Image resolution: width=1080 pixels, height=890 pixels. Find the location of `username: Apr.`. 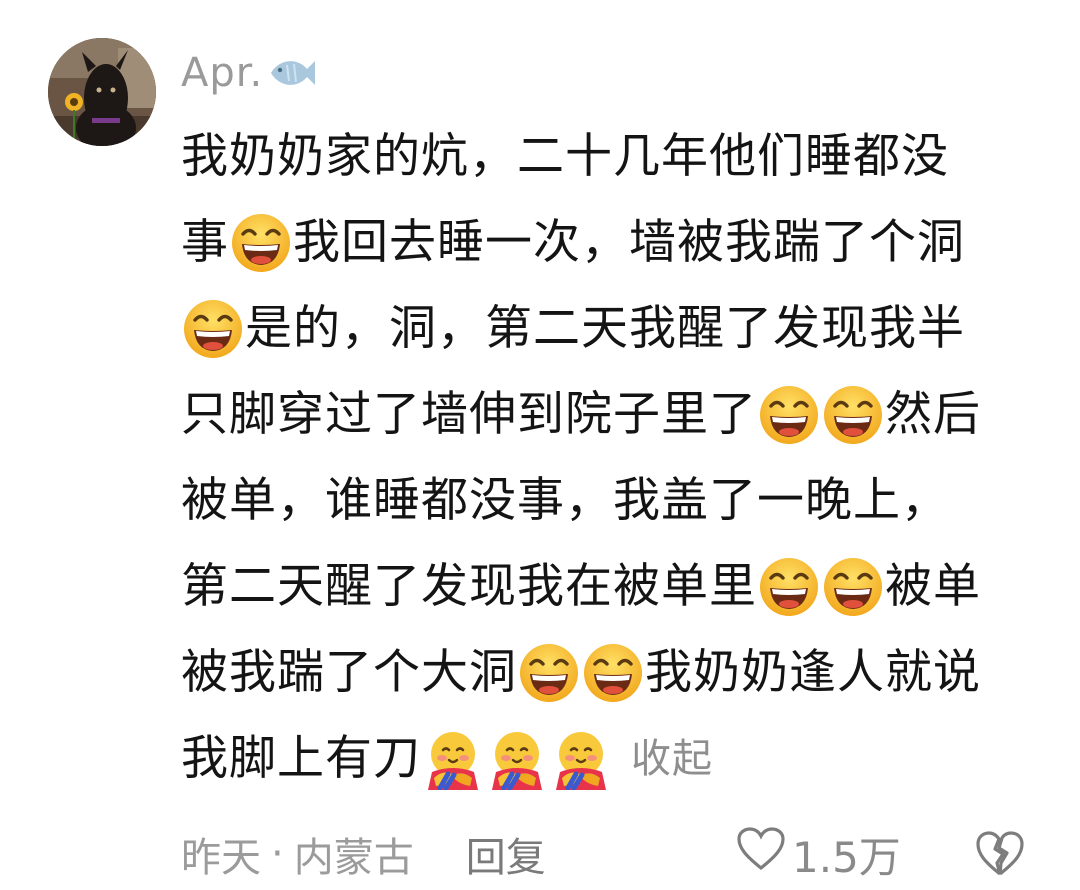

username: Apr. is located at coordinates (222, 73).